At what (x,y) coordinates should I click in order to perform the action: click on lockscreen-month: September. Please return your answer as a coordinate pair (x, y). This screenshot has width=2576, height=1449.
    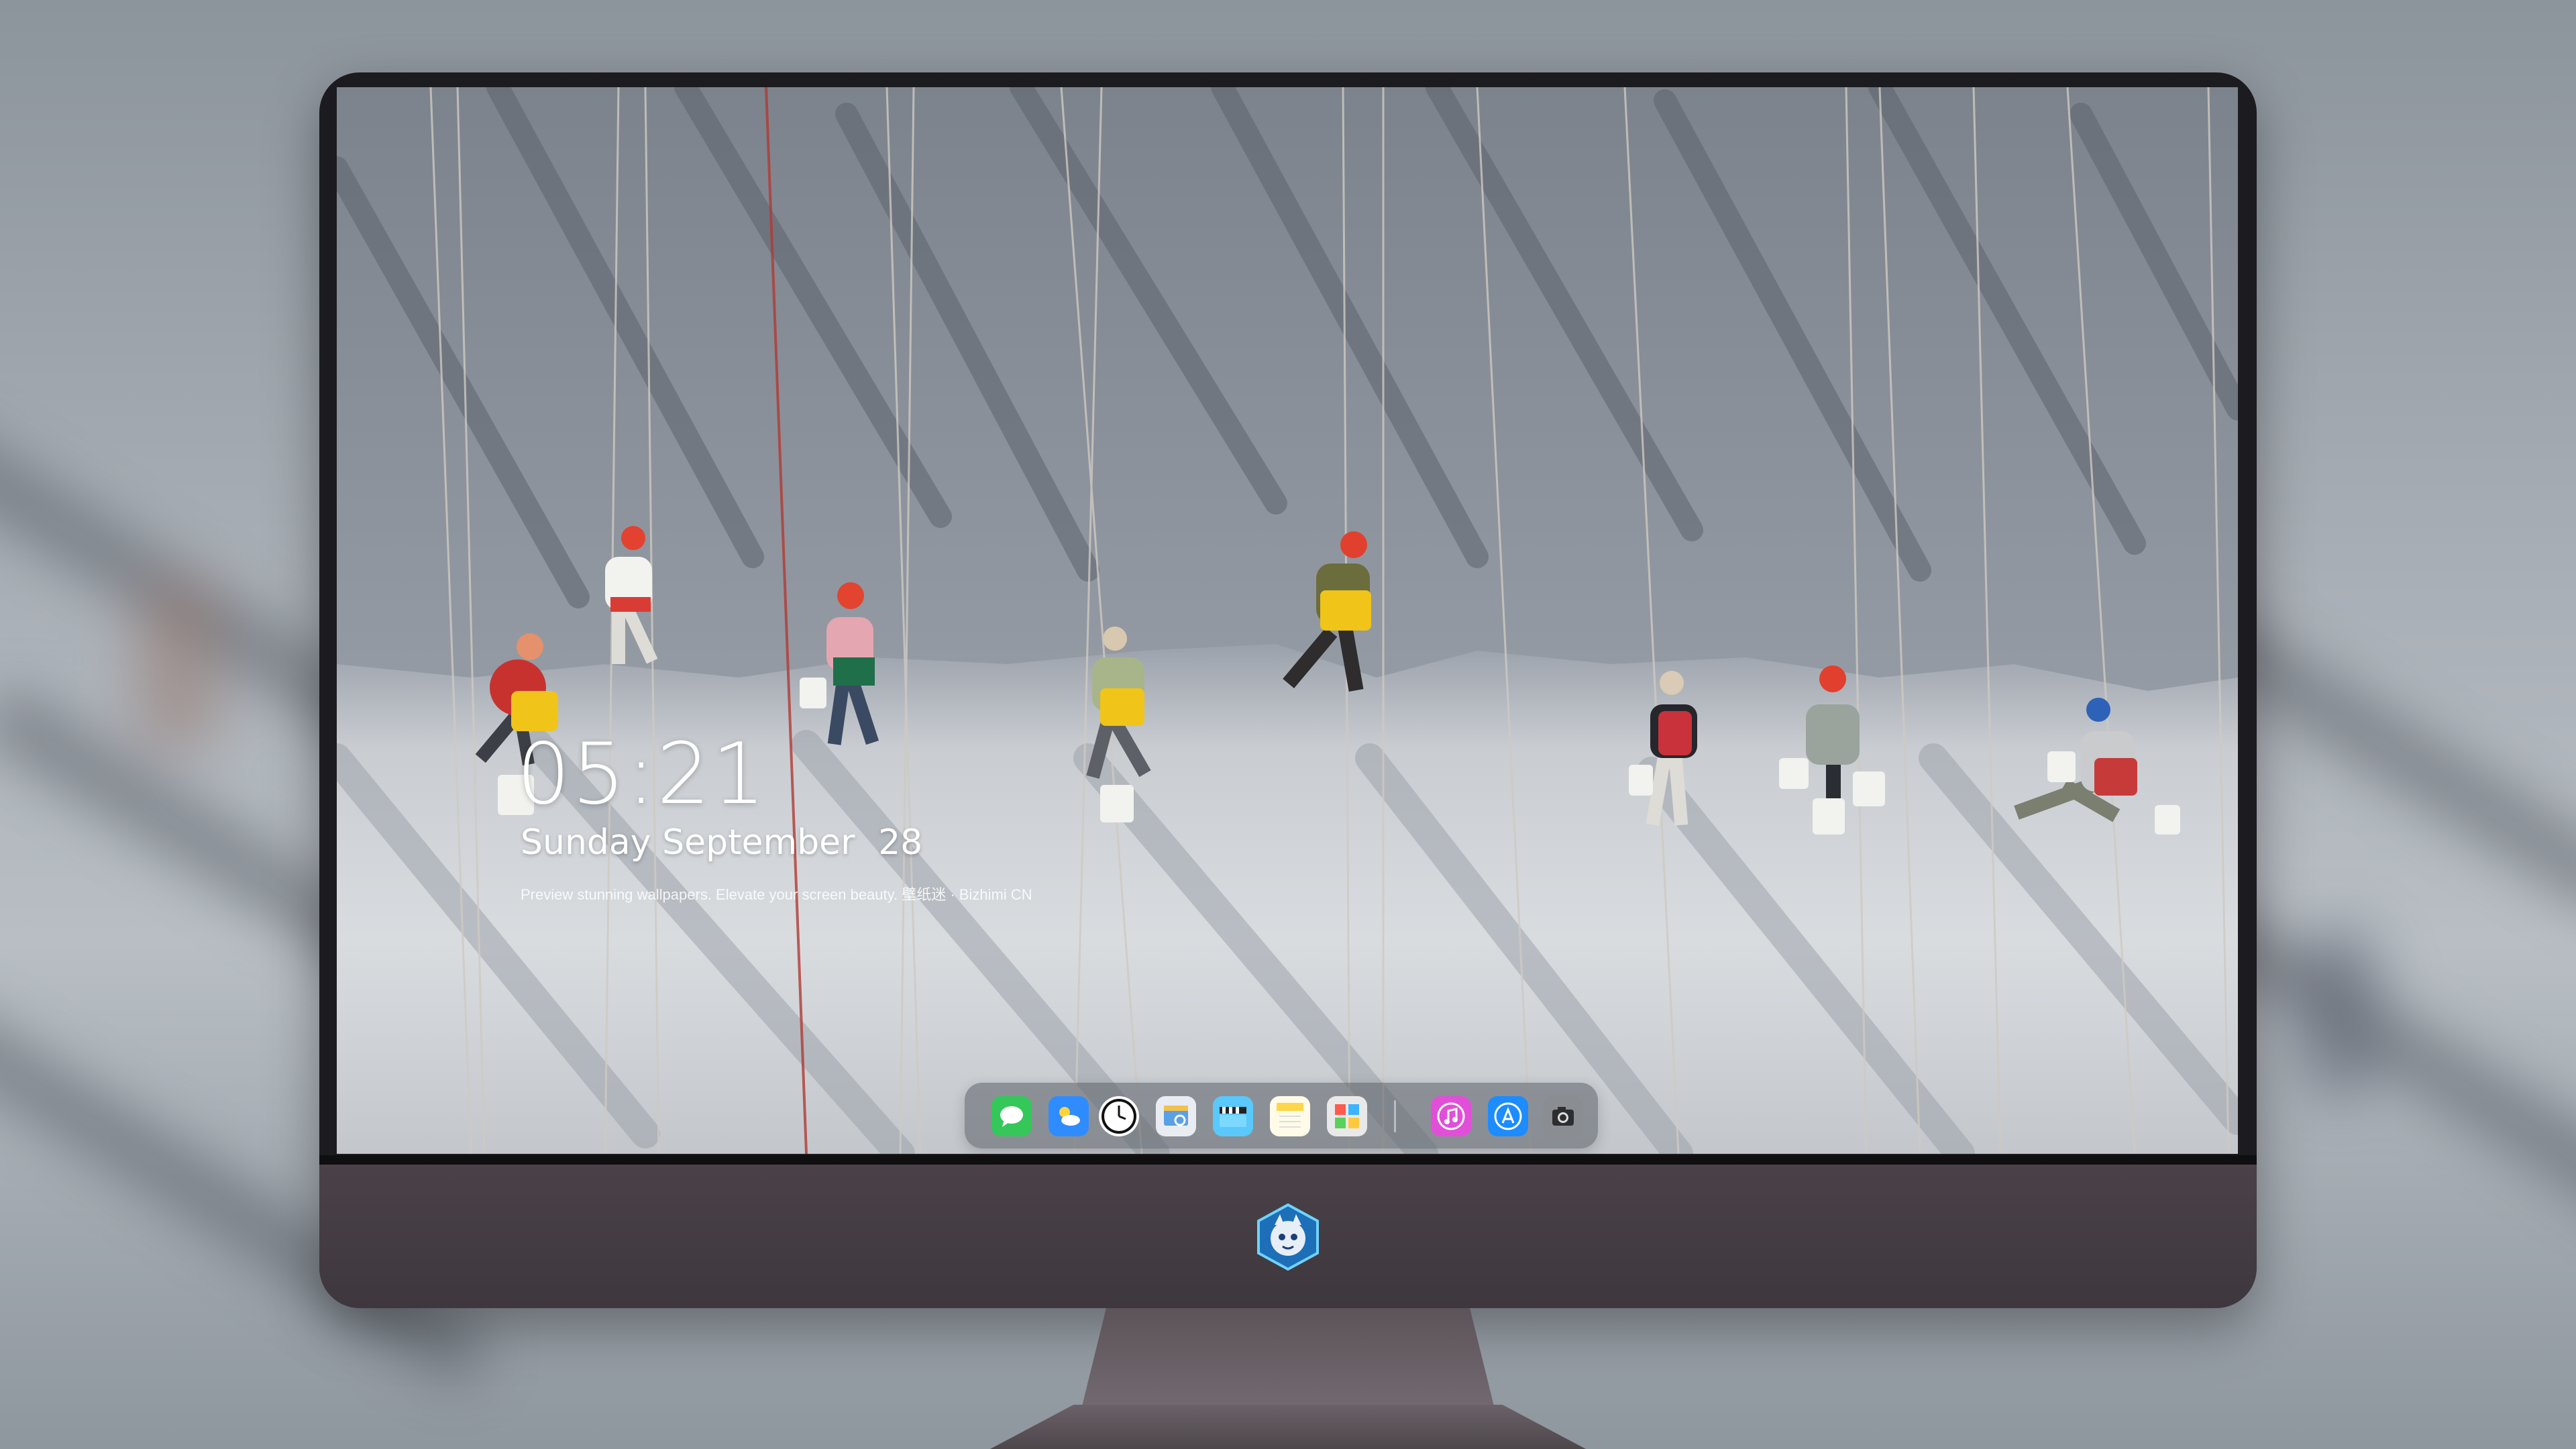
    Looking at the image, I should click on (758, 842).